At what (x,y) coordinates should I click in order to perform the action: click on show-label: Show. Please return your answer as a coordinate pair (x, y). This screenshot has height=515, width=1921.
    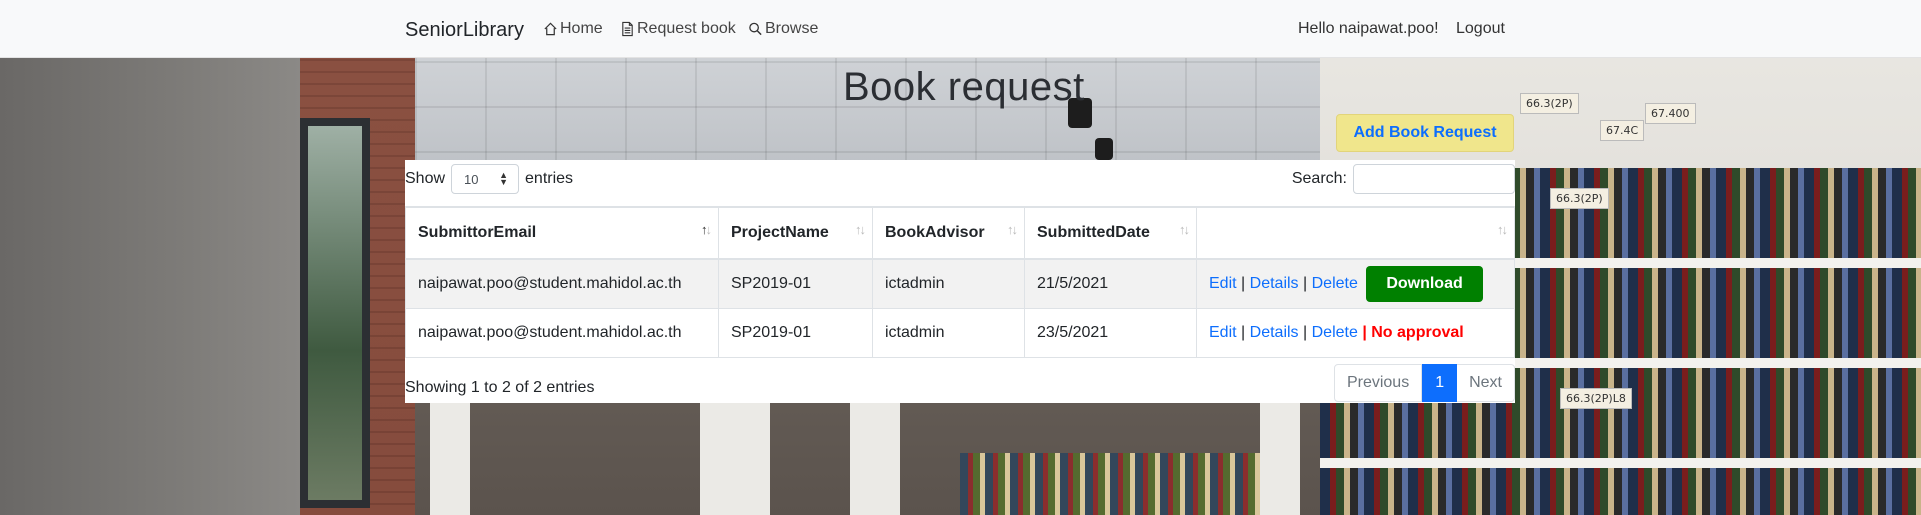
    Looking at the image, I should click on (425, 178).